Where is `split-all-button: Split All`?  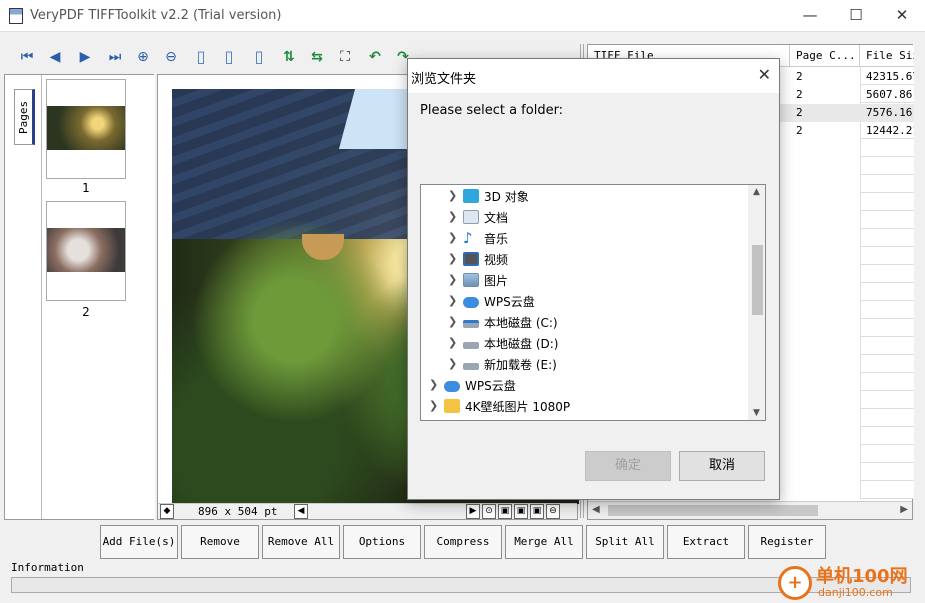
split-all-button: Split All is located at coordinates (625, 542).